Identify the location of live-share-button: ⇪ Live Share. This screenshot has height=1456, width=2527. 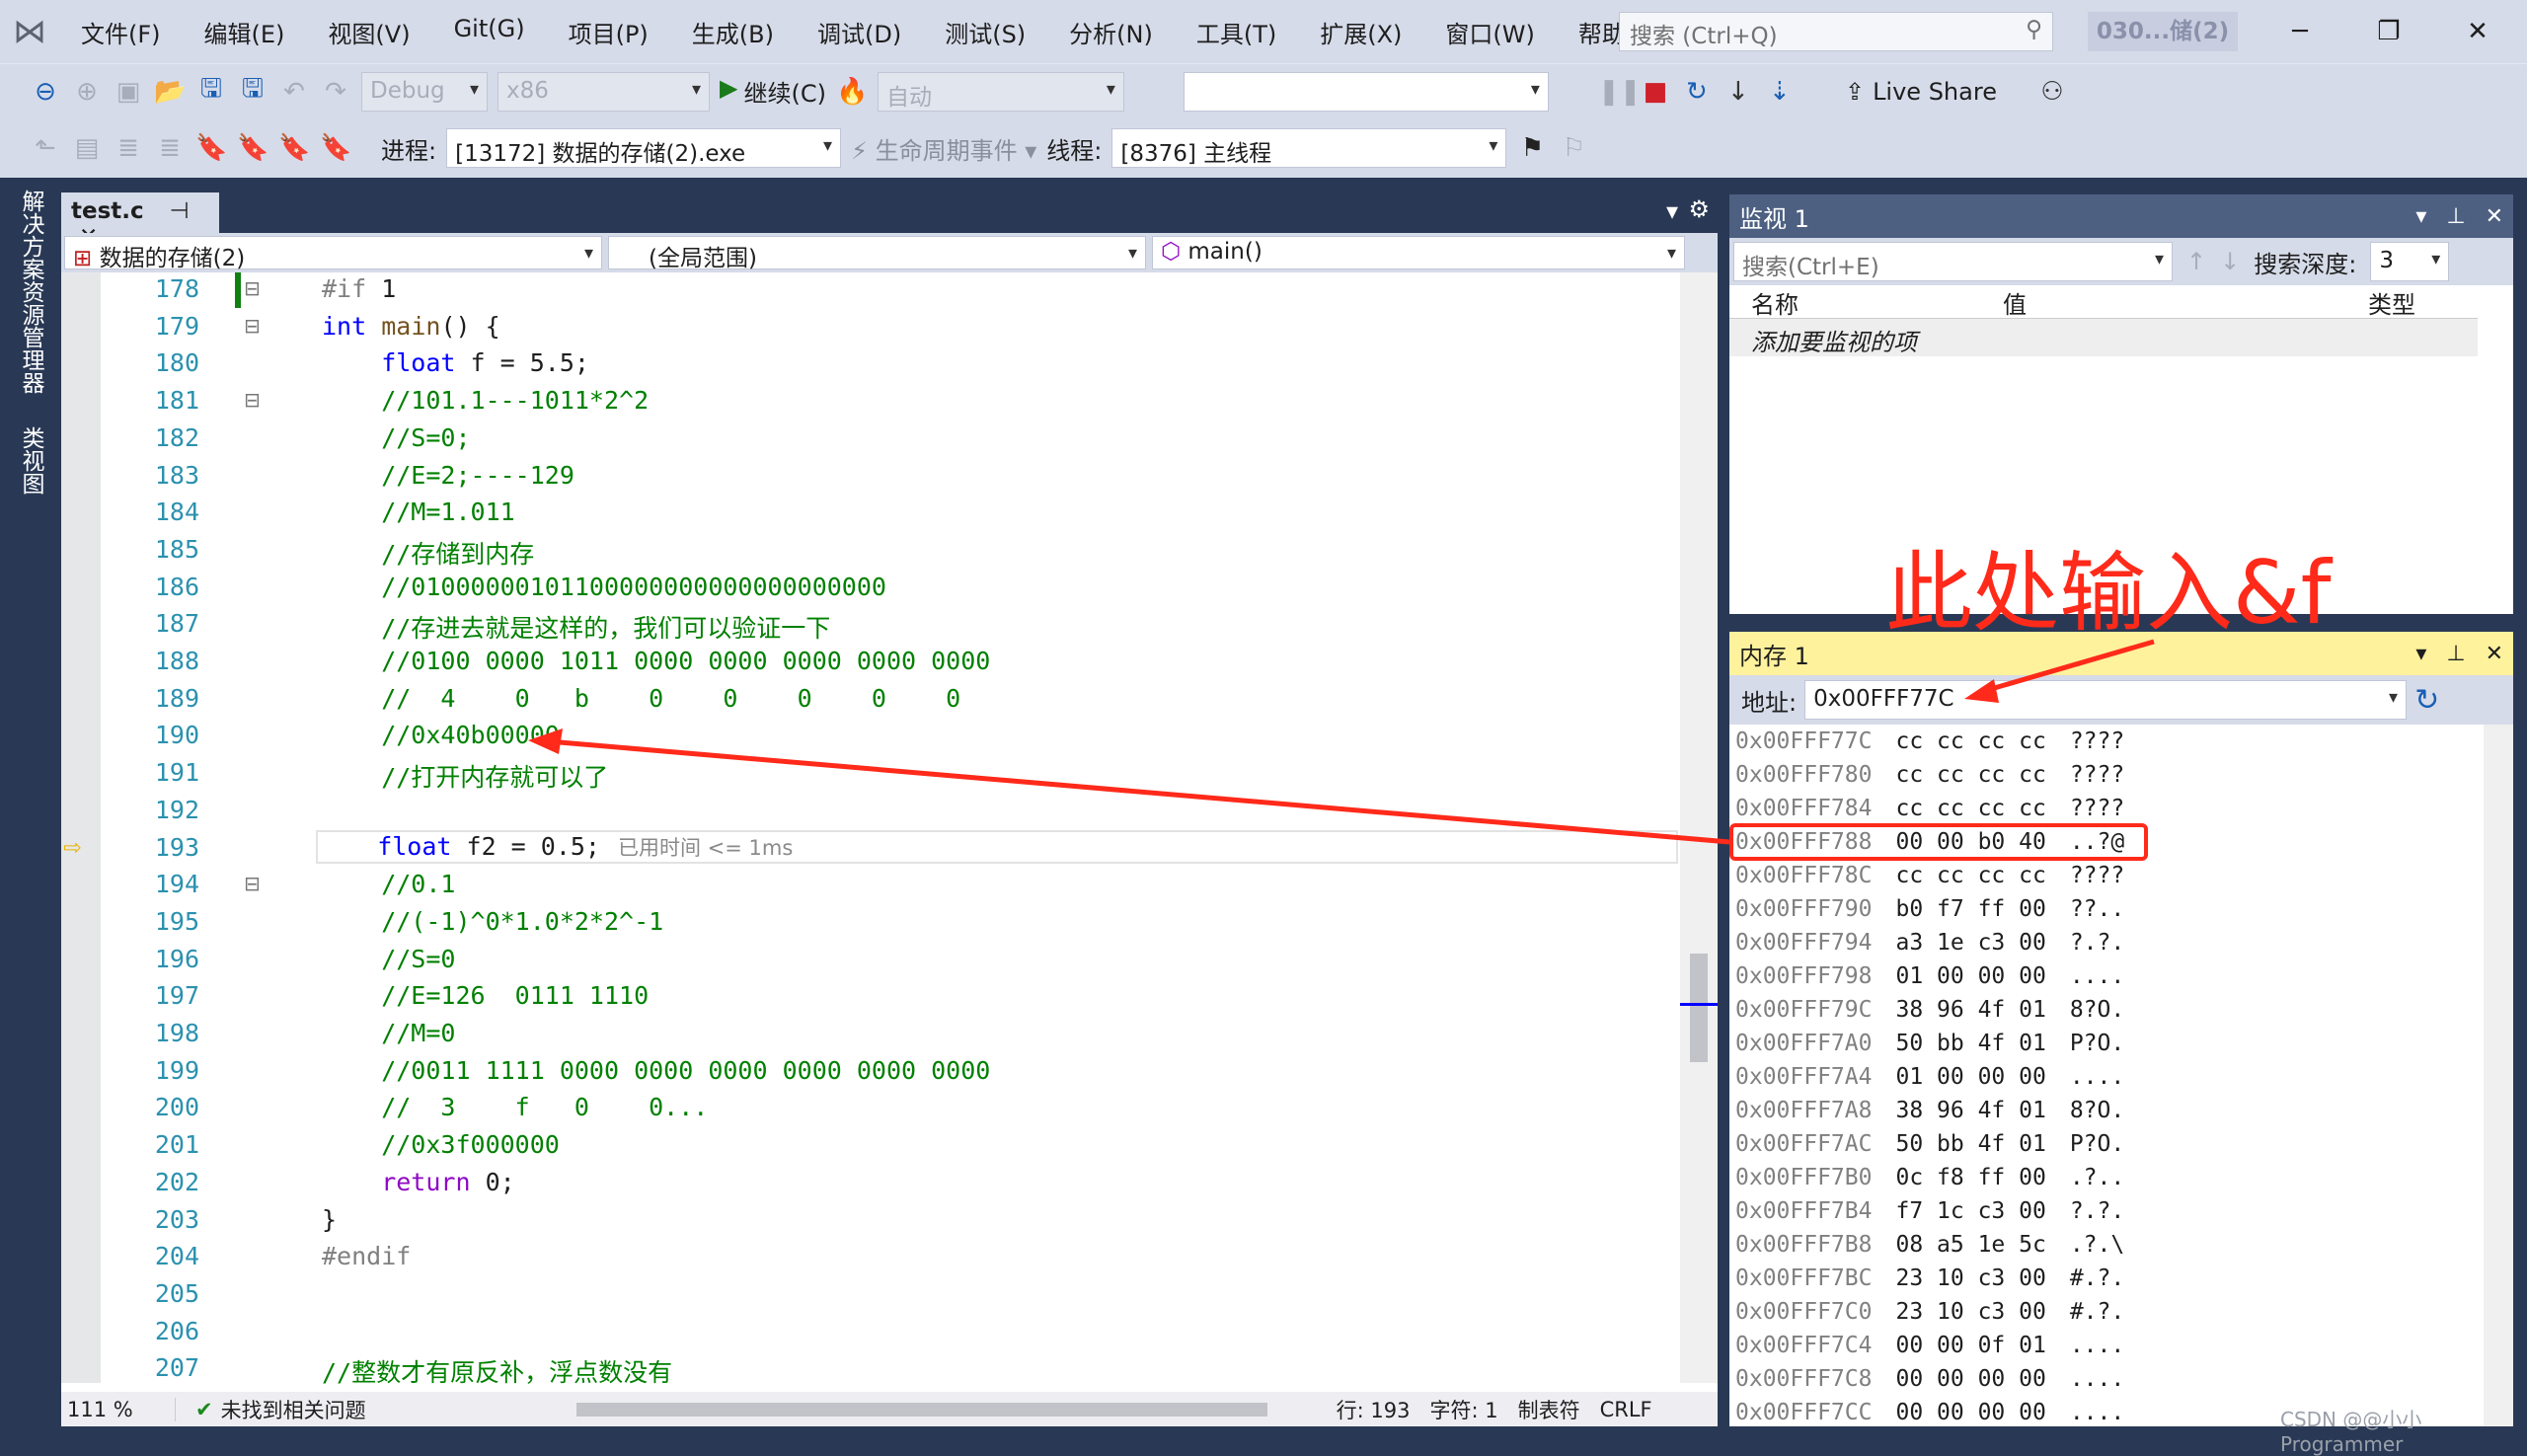
(1921, 92).